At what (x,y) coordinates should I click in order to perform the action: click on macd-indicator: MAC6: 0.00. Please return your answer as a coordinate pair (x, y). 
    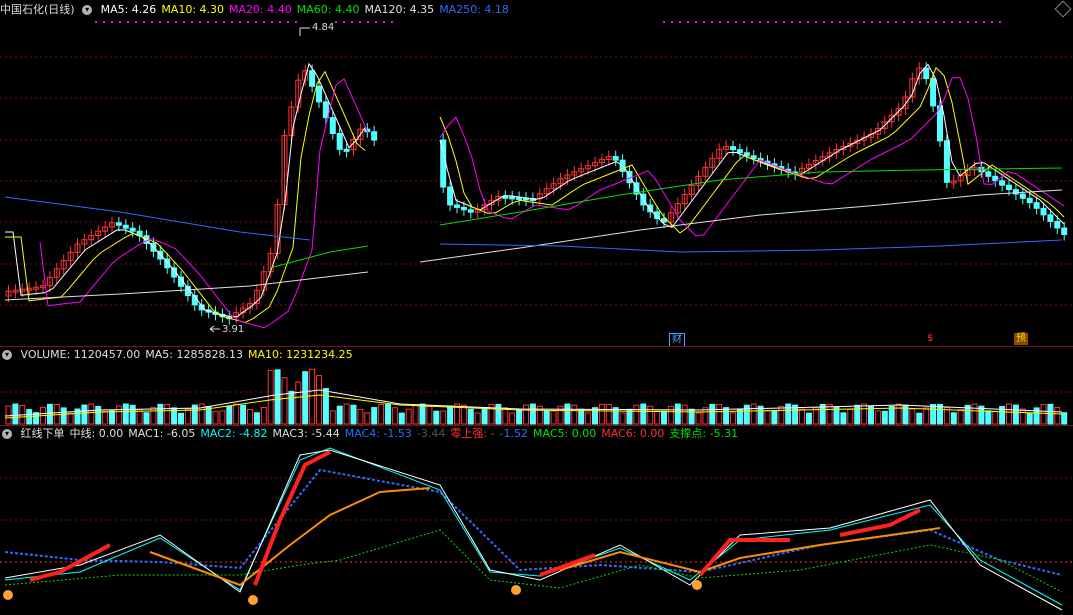
    Looking at the image, I should click on (633, 433).